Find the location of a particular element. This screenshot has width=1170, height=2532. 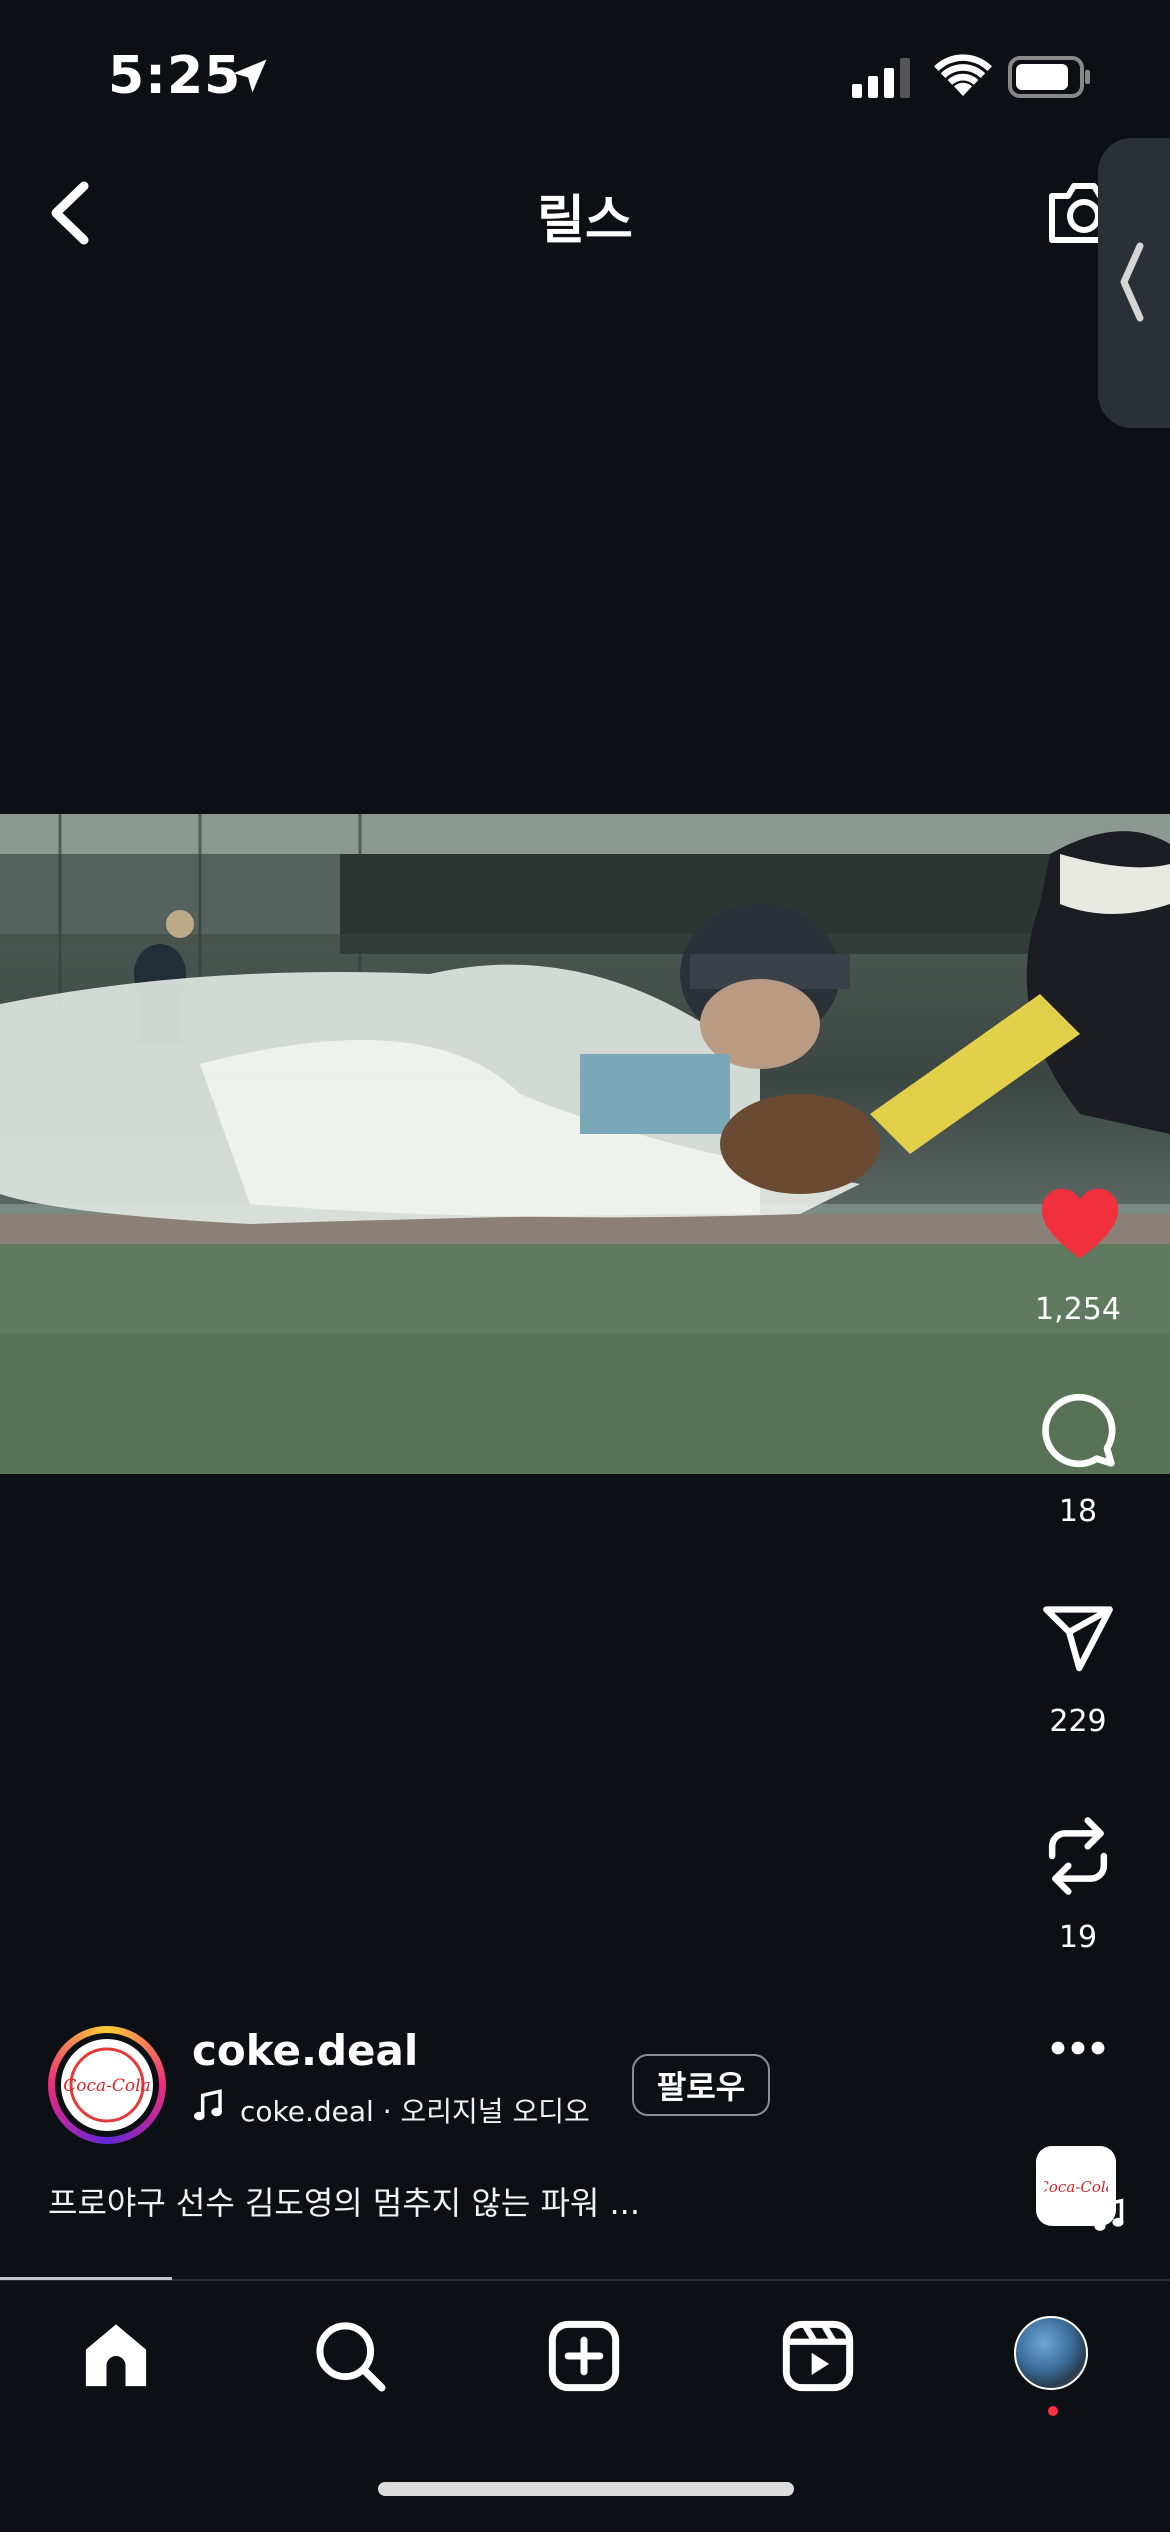

reels-icon is located at coordinates (818, 2356).